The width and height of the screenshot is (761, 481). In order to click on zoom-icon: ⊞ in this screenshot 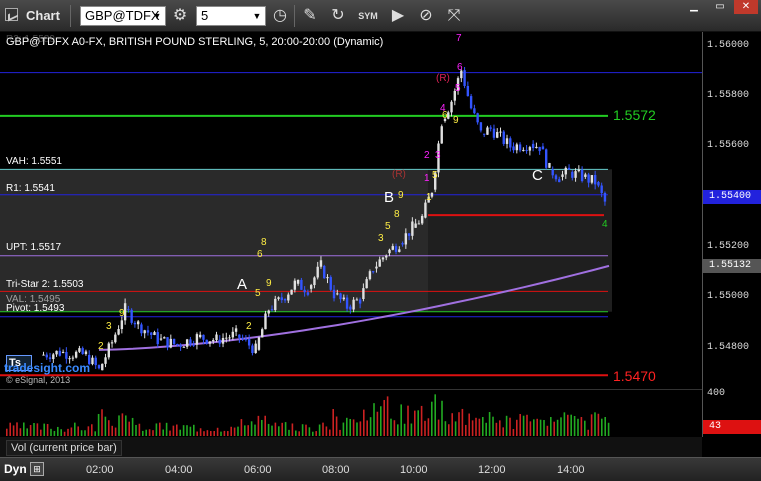, I will do `click(37, 469)`.